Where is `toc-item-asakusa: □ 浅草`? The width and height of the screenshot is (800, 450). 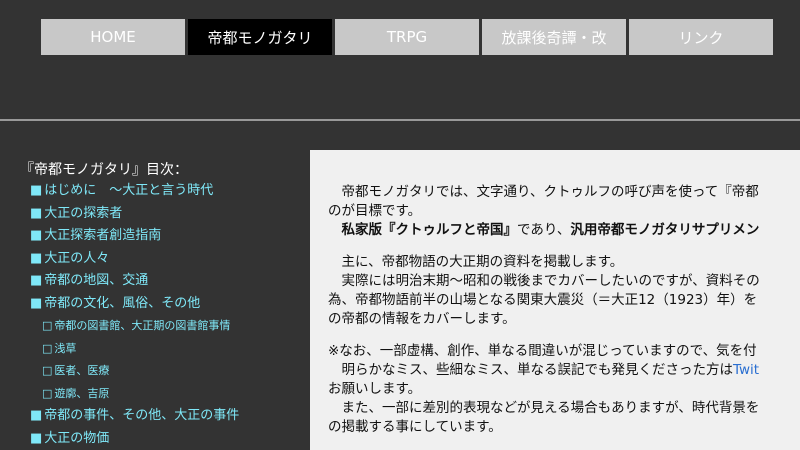 toc-item-asakusa: □ 浅草 is located at coordinates (165, 349).